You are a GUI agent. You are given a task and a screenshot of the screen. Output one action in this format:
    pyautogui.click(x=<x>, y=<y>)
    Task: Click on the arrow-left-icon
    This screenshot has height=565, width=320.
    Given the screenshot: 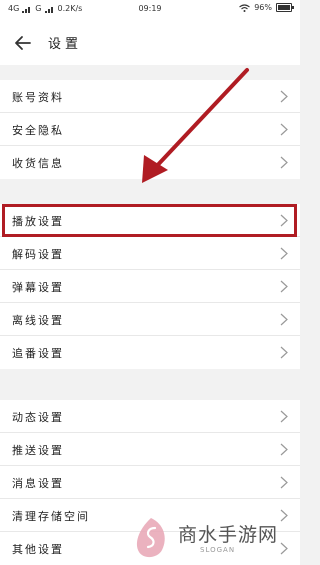 What is the action you would take?
    pyautogui.click(x=23, y=43)
    